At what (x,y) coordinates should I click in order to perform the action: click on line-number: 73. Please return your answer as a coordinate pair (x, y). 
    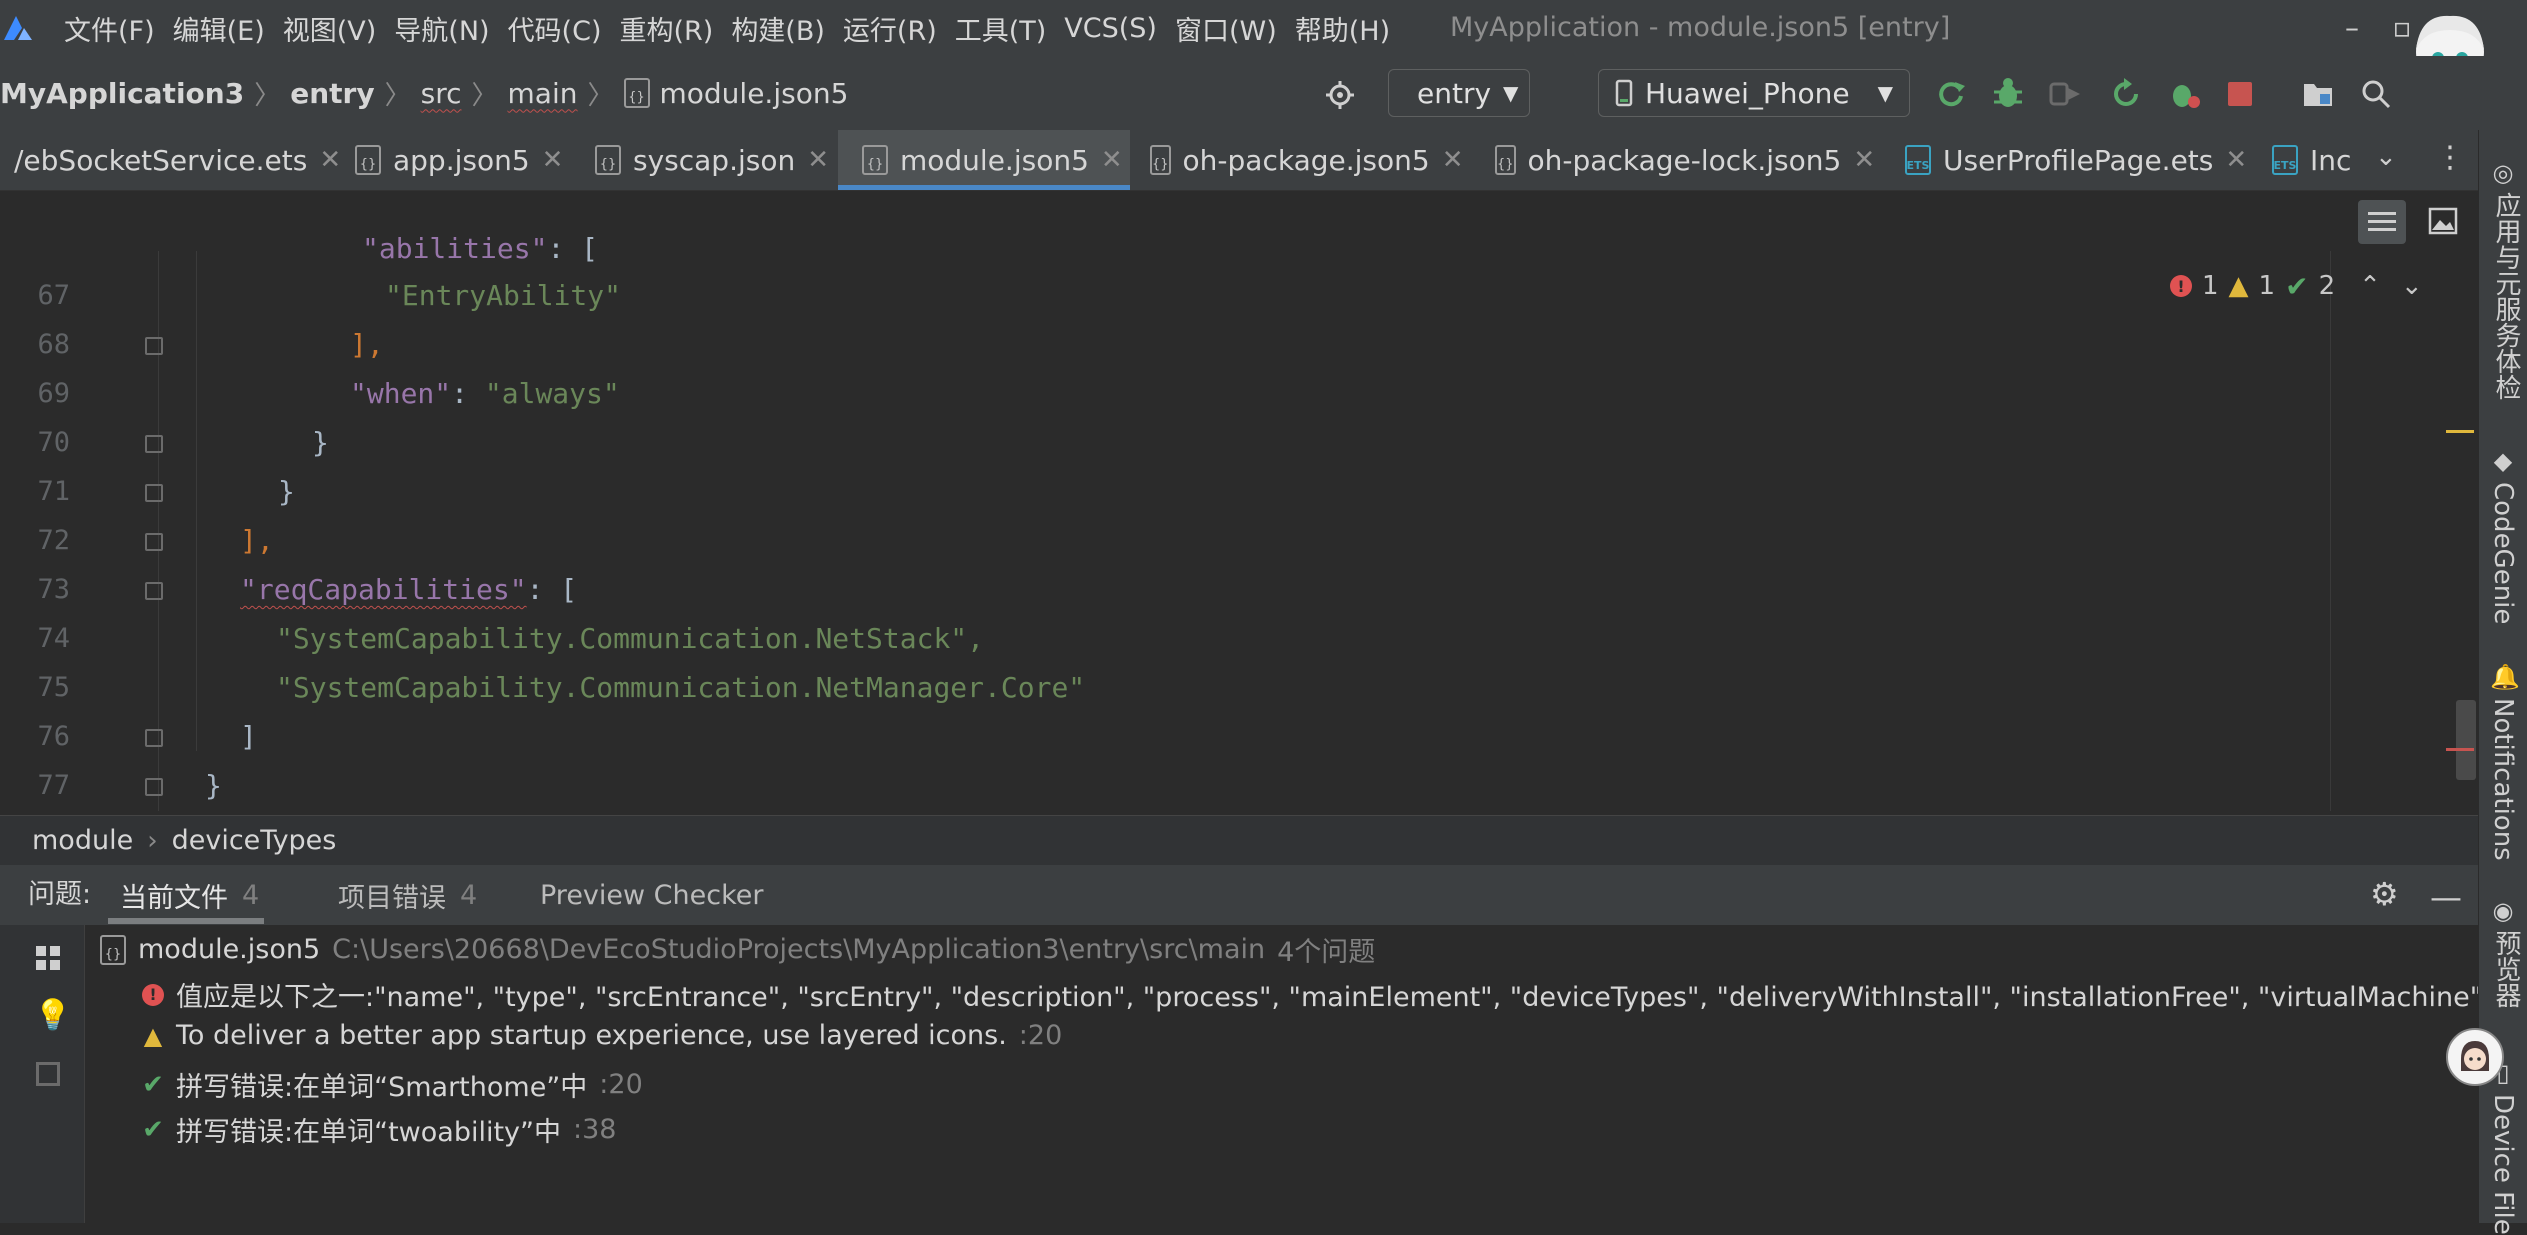
    Looking at the image, I should click on (53, 589).